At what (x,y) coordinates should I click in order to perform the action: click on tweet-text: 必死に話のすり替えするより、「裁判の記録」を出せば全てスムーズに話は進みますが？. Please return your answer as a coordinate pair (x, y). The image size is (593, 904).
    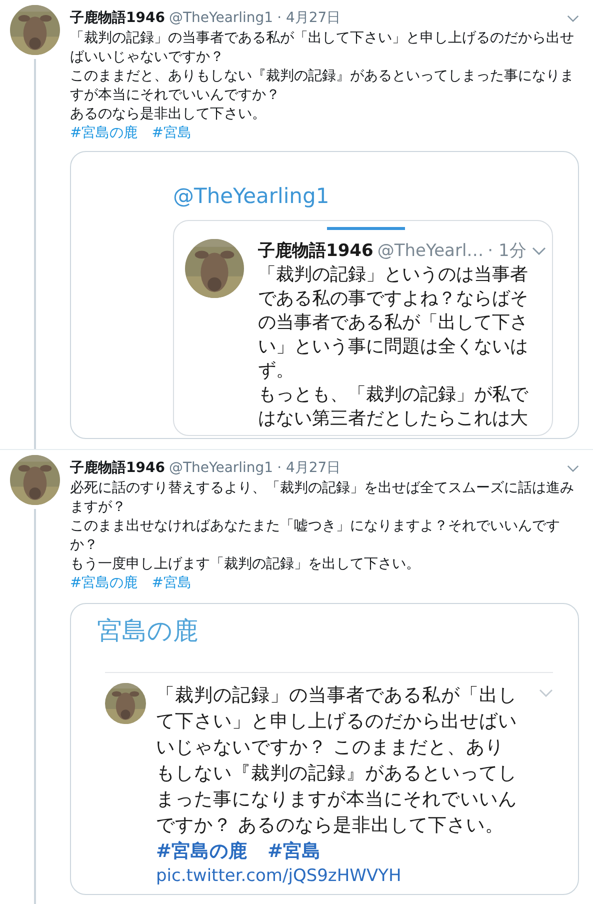
    Looking at the image, I should click on (322, 498).